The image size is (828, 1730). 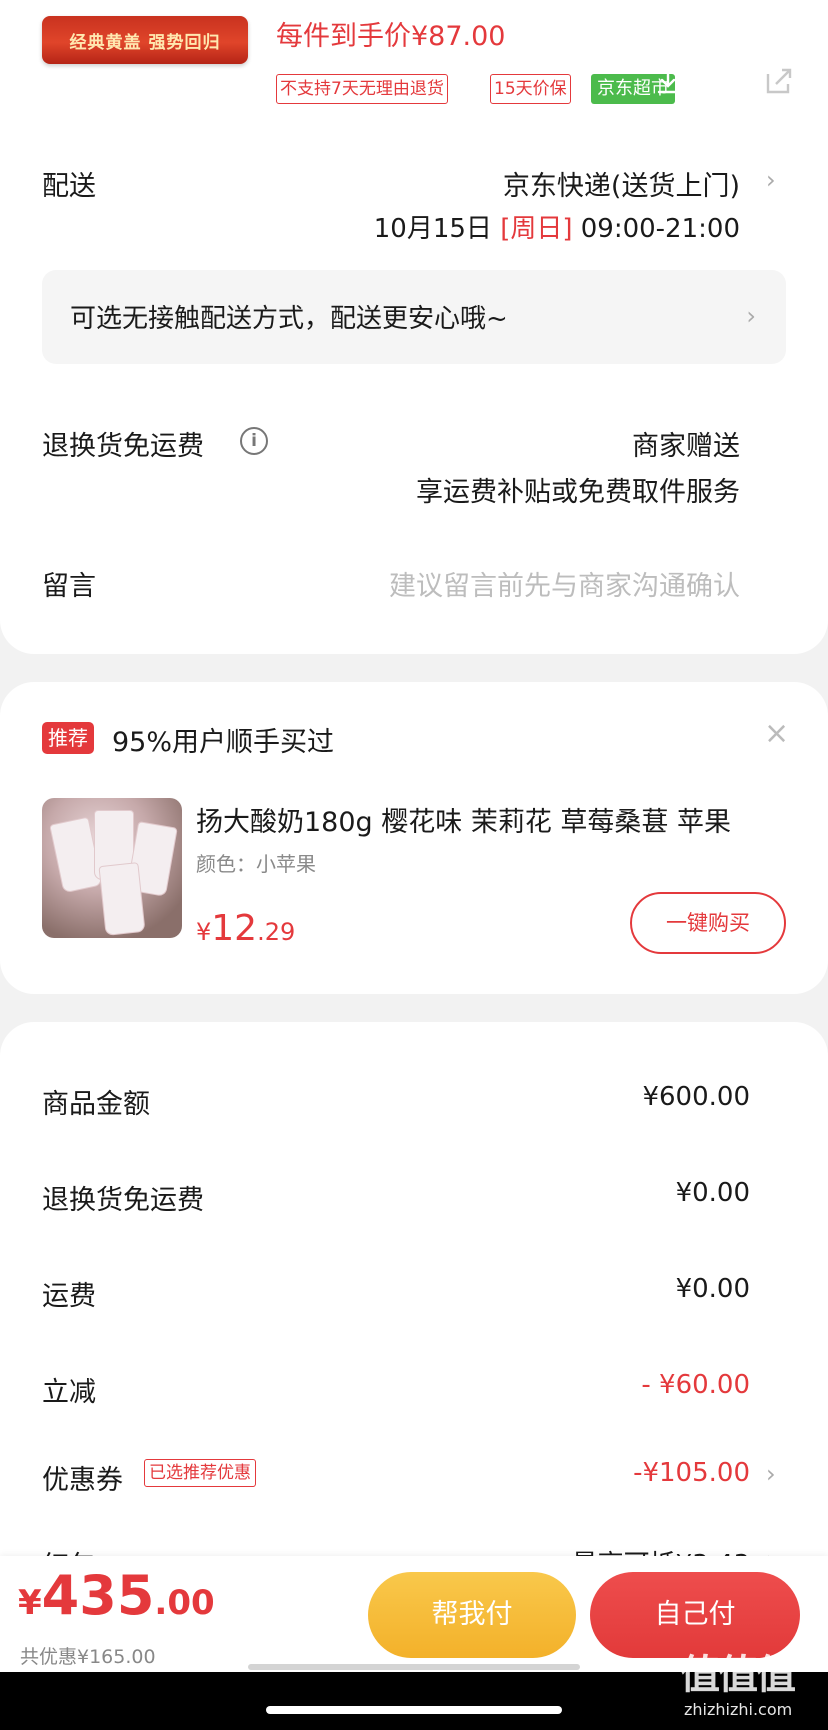 I want to click on contactless-text: 可选无接触配送方式，配送更安心哦~, so click(x=289, y=319).